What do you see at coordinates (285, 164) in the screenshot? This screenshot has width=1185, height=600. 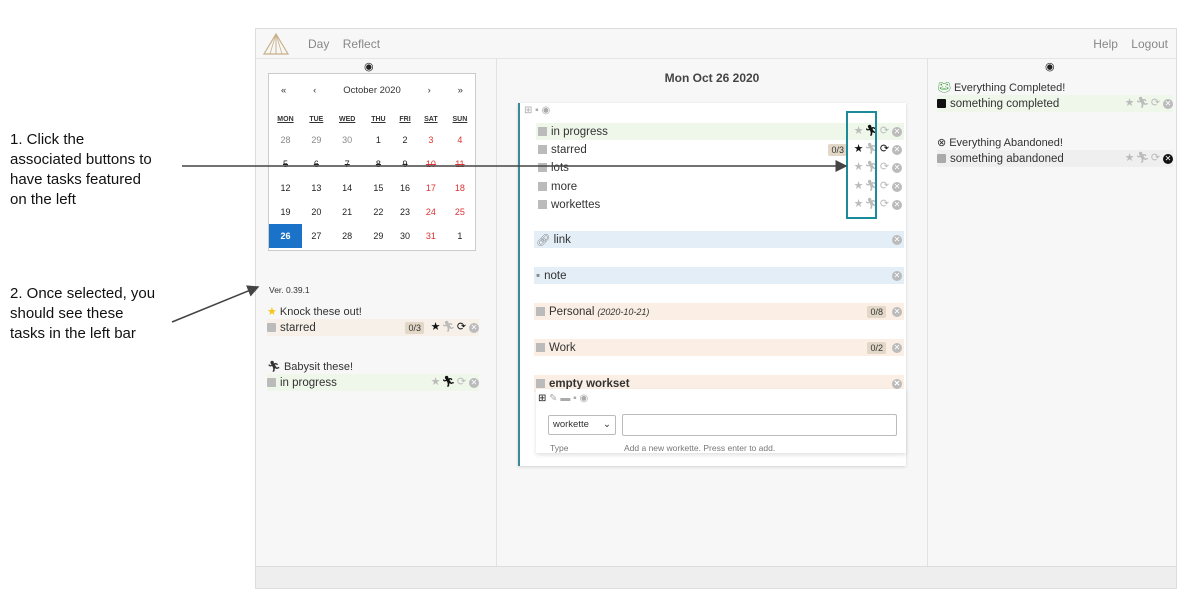 I see `calendar-day: 5` at bounding box center [285, 164].